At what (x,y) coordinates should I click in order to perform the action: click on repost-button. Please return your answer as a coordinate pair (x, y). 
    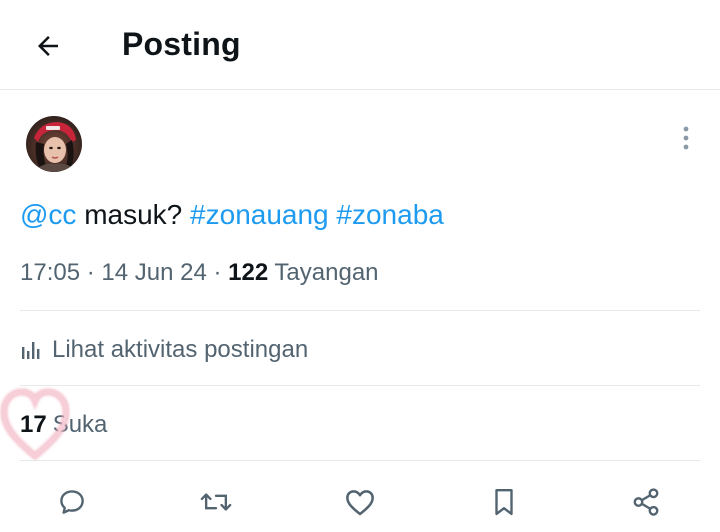
    Looking at the image, I should click on (216, 502).